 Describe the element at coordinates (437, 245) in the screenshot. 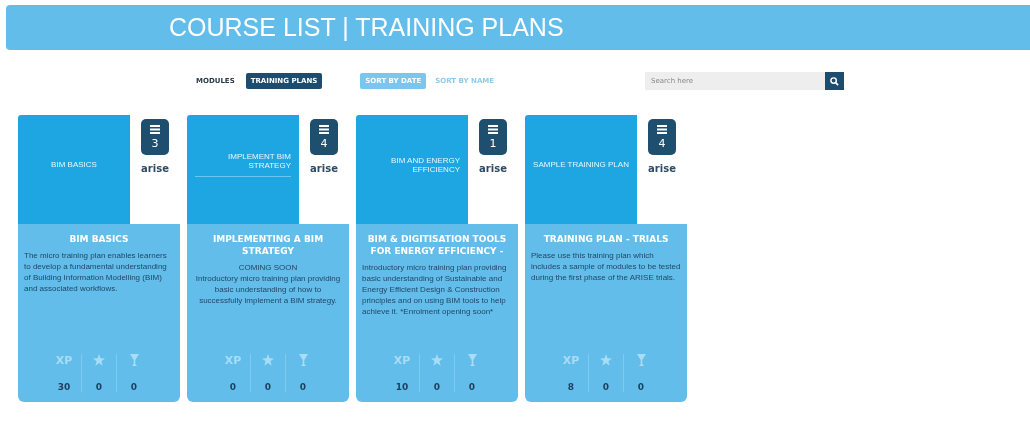

I see `card-title: BIM & DIGITISATION TOOLS FOR ENERGY EFFICIENCY -` at that location.